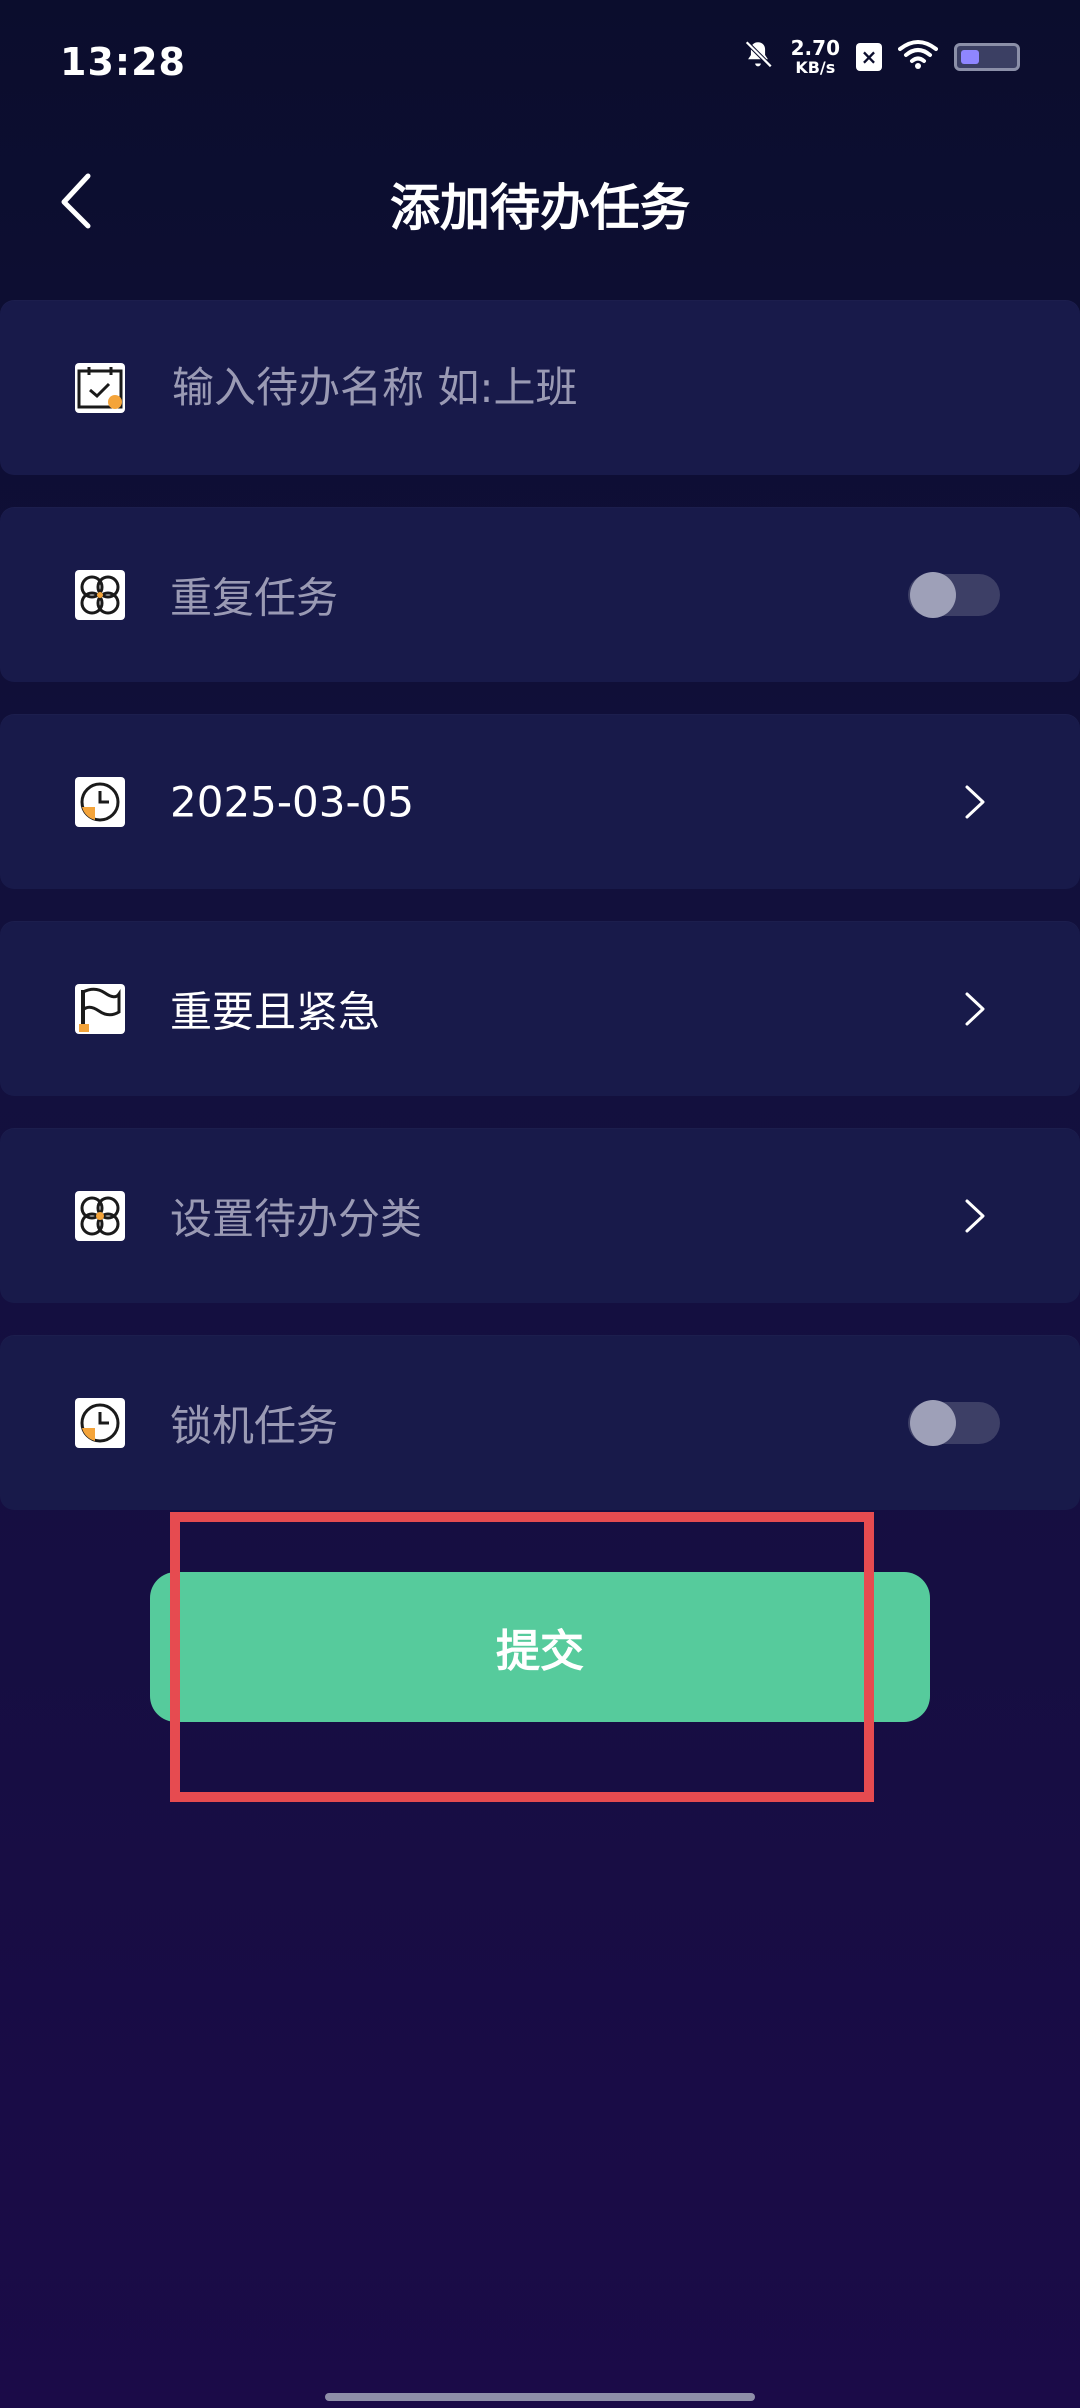 Image resolution: width=1080 pixels, height=2408 pixels. What do you see at coordinates (918, 57) in the screenshot?
I see `wifi-icon` at bounding box center [918, 57].